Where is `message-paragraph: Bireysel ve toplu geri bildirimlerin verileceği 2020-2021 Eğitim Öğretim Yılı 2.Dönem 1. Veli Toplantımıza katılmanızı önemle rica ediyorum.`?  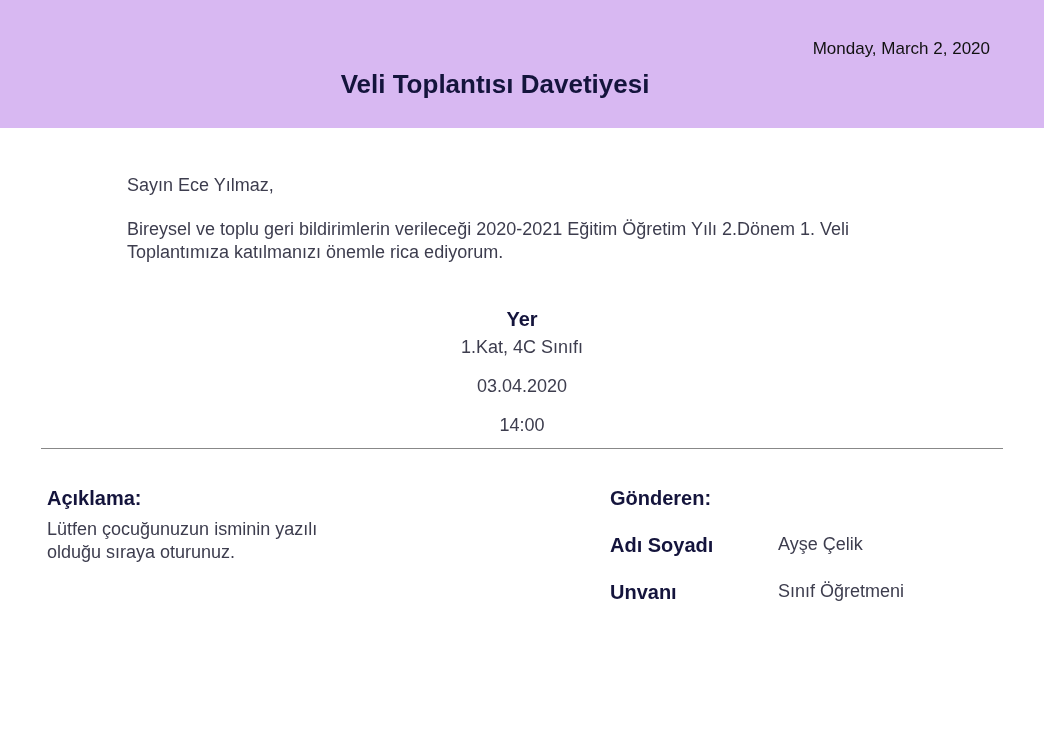
message-paragraph: Bireysel ve toplu geri bildirimlerin verileceği 2020-2021 Eğitim Öğretim Yılı 2.Dönem 1. Veli Toplantımıza katılmanızı önemle rica ediyorum. is located at coordinates (488, 241).